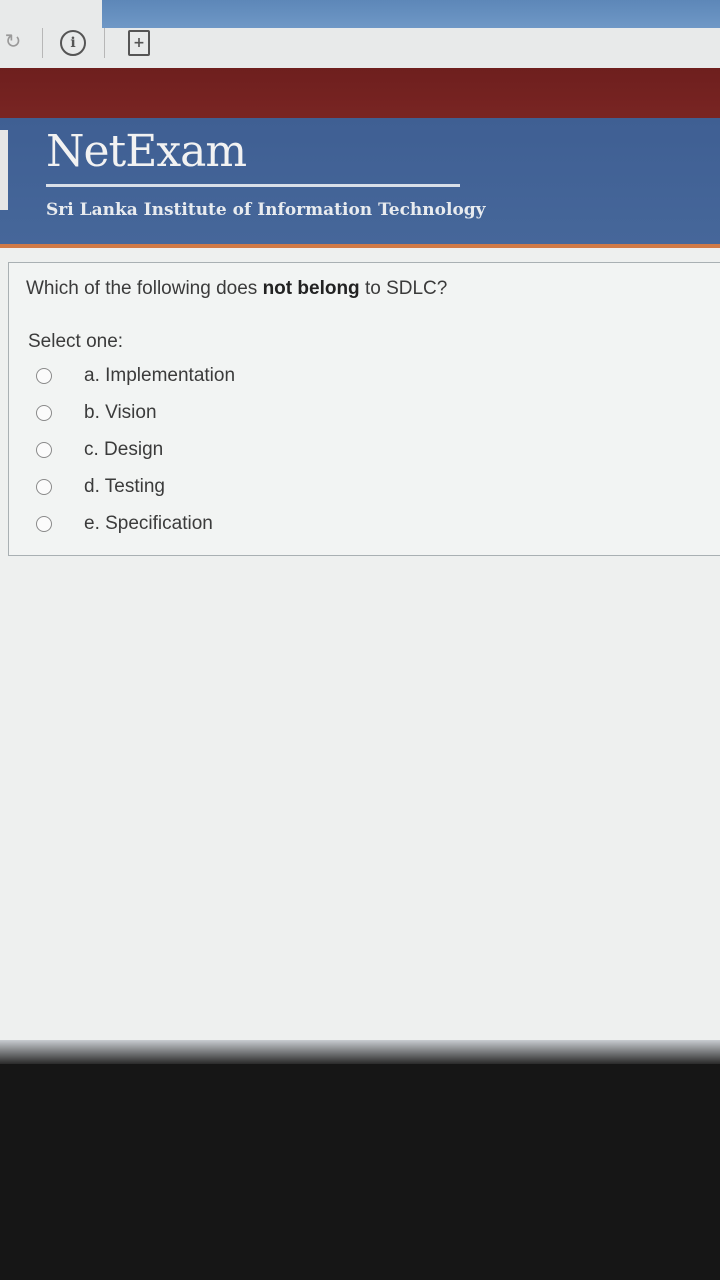  Describe the element at coordinates (4, 170) in the screenshot. I see `left-edge-tab` at that location.